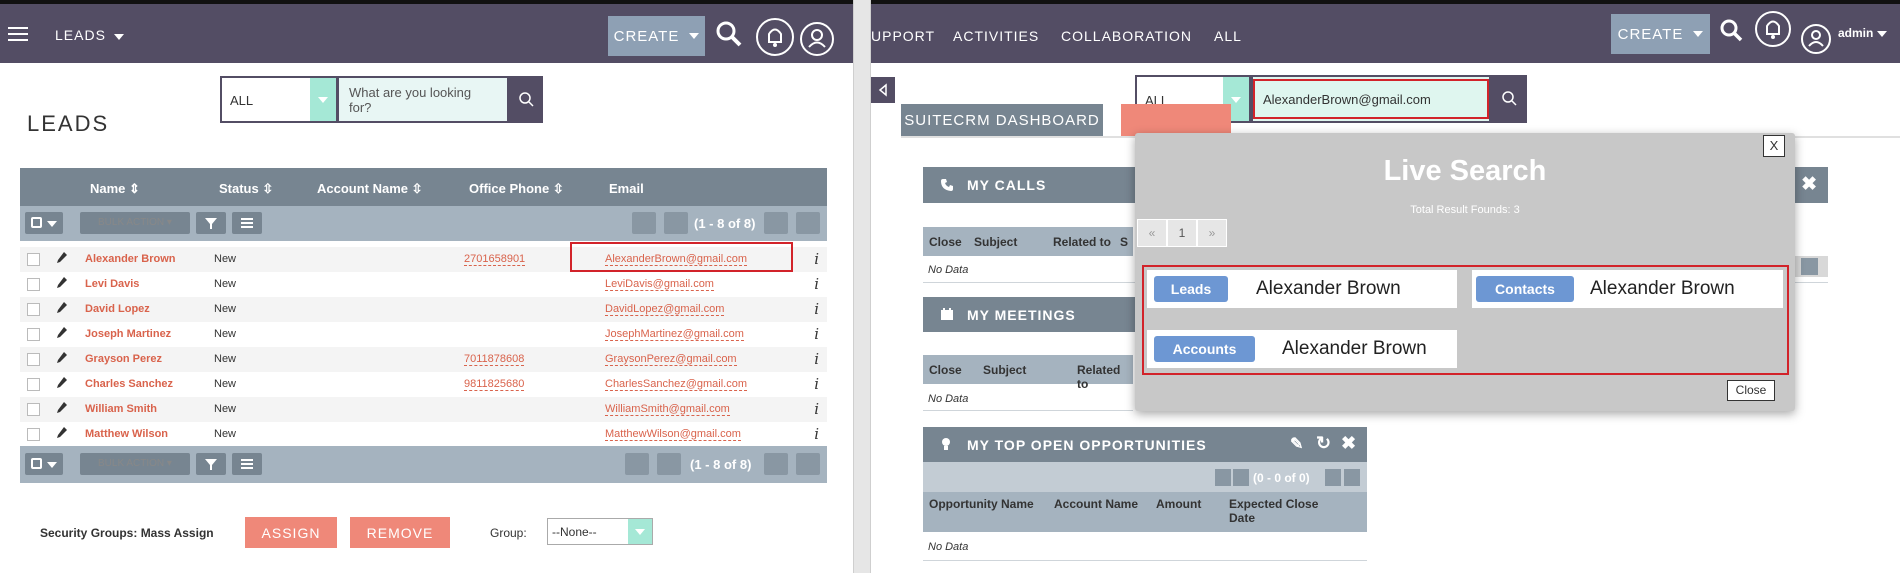  I want to click on col-status: S, so click(1124, 242).